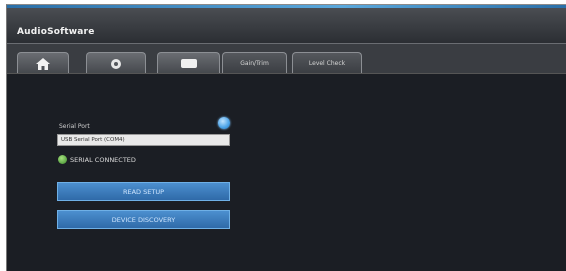  What do you see at coordinates (74, 126) in the screenshot?
I see `serial-port-label: Serial Port` at bounding box center [74, 126].